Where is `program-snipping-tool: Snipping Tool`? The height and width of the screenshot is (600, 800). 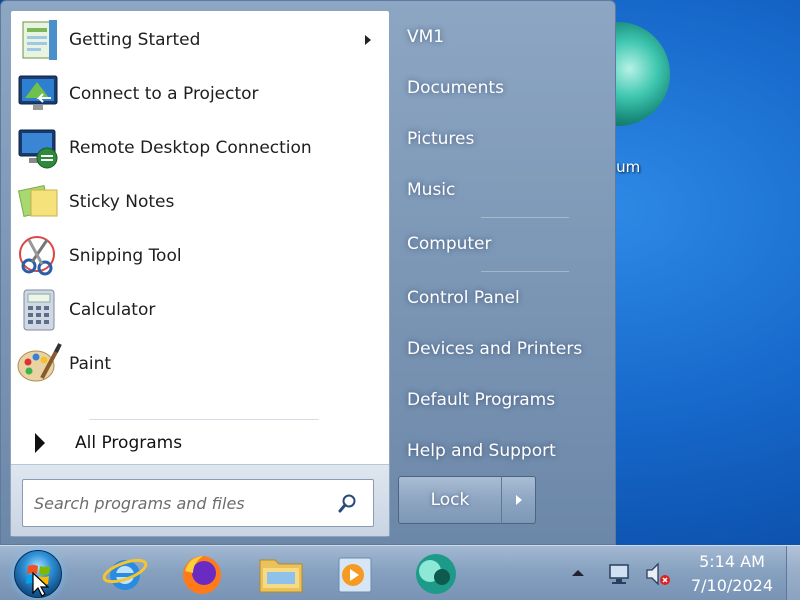 program-snipping-tool: Snipping Tool is located at coordinates (200, 256).